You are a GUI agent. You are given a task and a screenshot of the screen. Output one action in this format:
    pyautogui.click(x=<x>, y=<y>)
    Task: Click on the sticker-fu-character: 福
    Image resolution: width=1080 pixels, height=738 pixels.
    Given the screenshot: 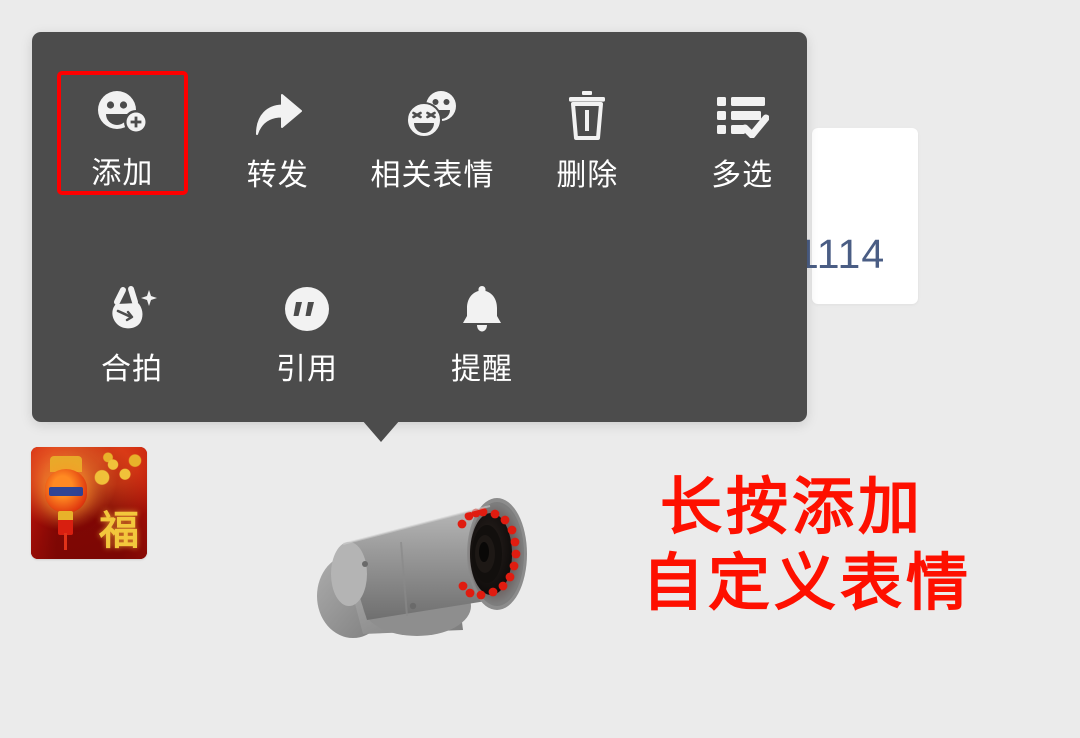 What is the action you would take?
    pyautogui.click(x=119, y=530)
    